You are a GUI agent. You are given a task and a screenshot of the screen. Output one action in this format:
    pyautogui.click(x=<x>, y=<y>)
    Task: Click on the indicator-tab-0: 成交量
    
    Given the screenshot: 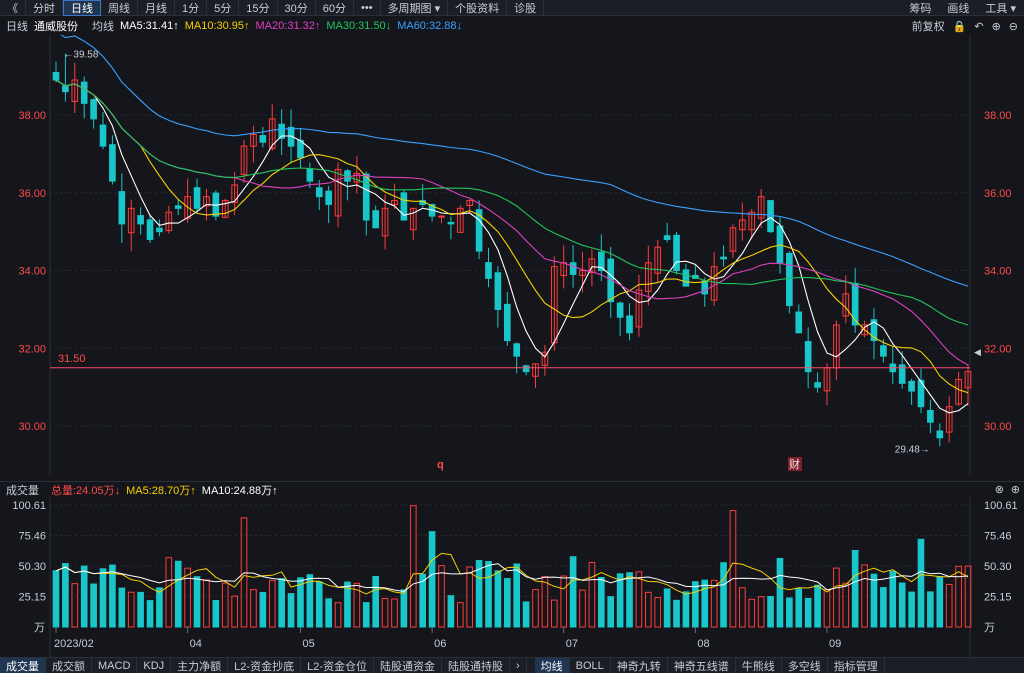 What is the action you would take?
    pyautogui.click(x=23, y=665)
    